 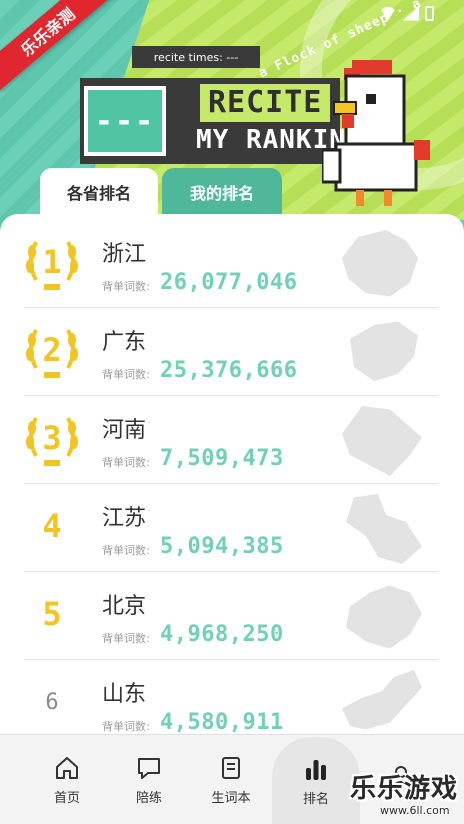 What do you see at coordinates (404, 789) in the screenshot?
I see `watermark-title: 乐乐游戏` at bounding box center [404, 789].